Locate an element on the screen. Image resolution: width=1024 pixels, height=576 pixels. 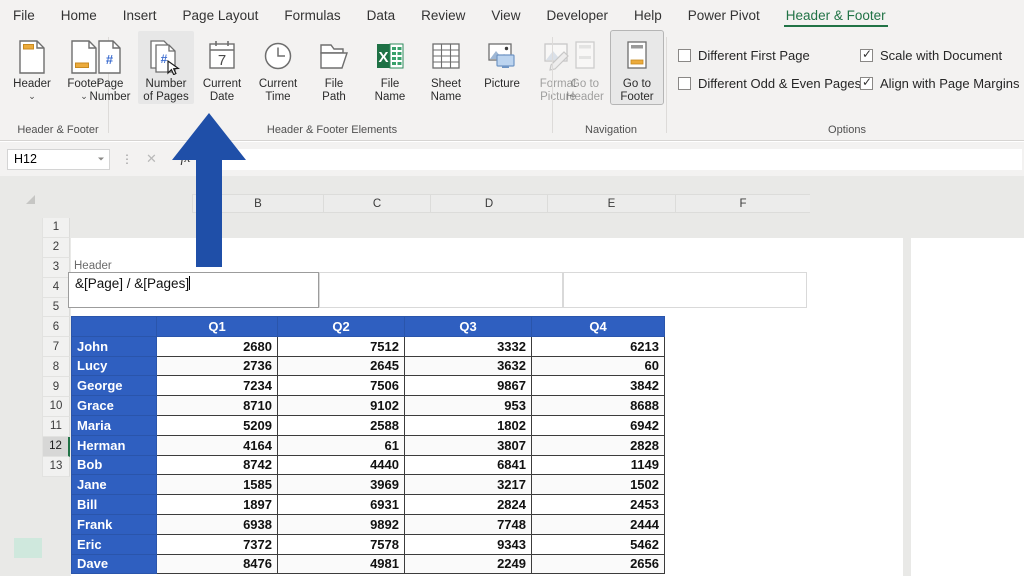
table-cell-q2: 61 is located at coordinates (341, 445).